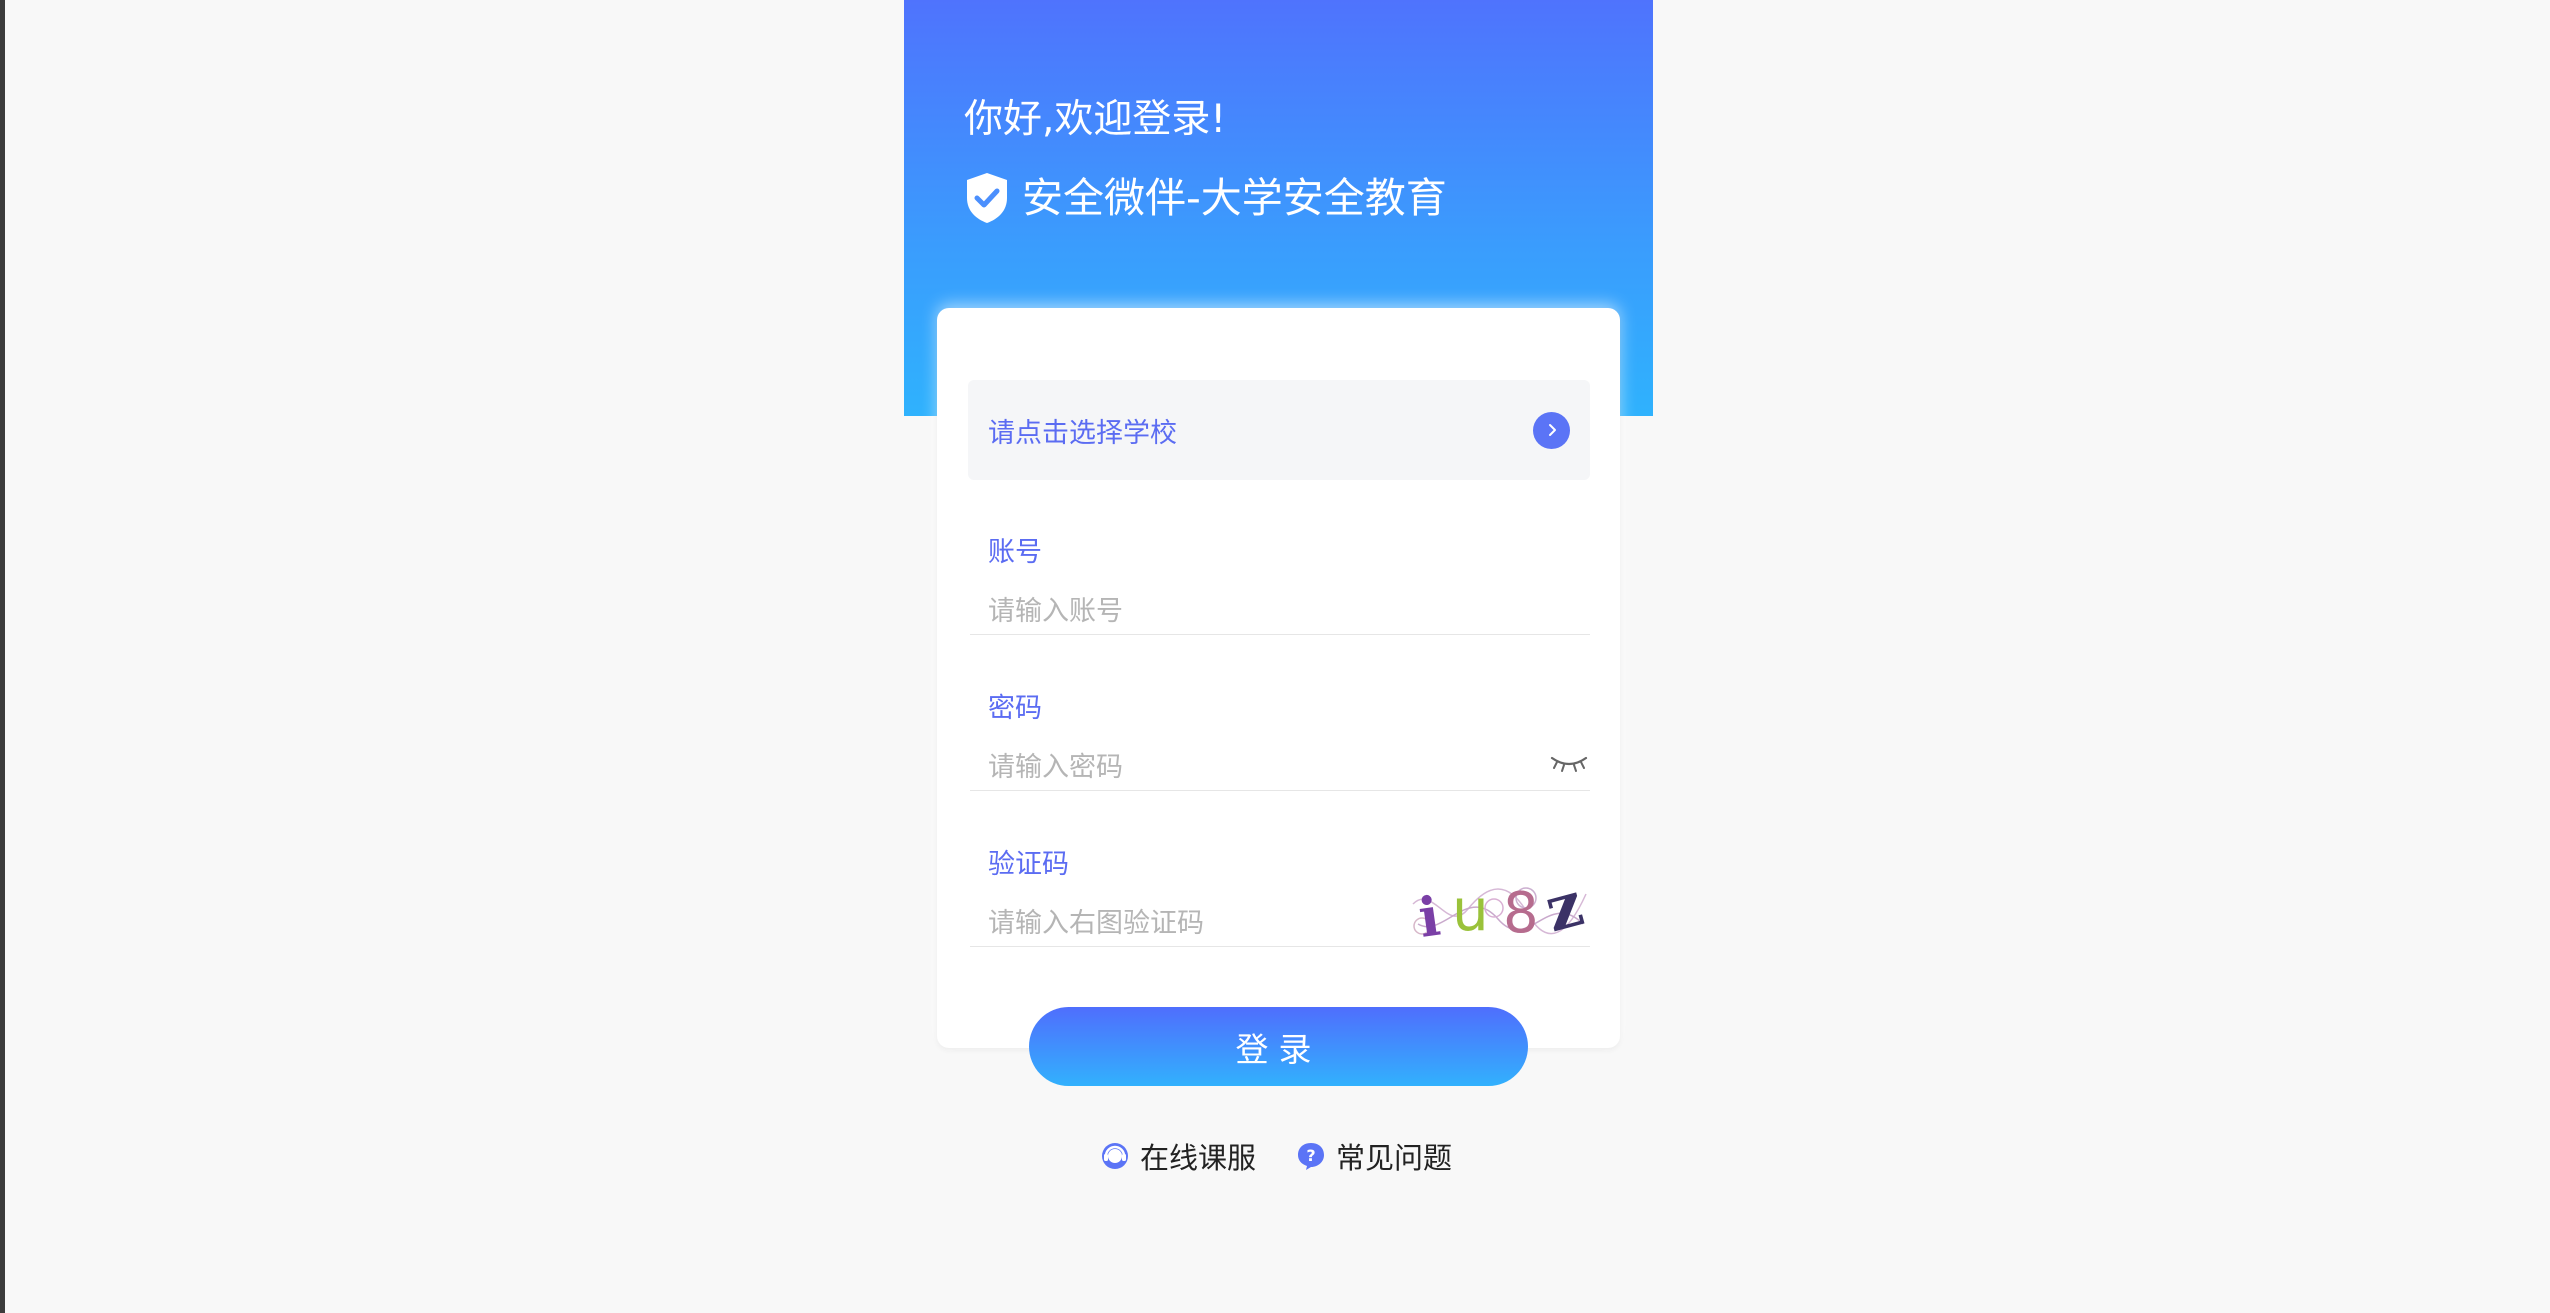 The width and height of the screenshot is (2550, 1313). Describe the element at coordinates (1015, 552) in the screenshot. I see `account-label: 账号` at that location.